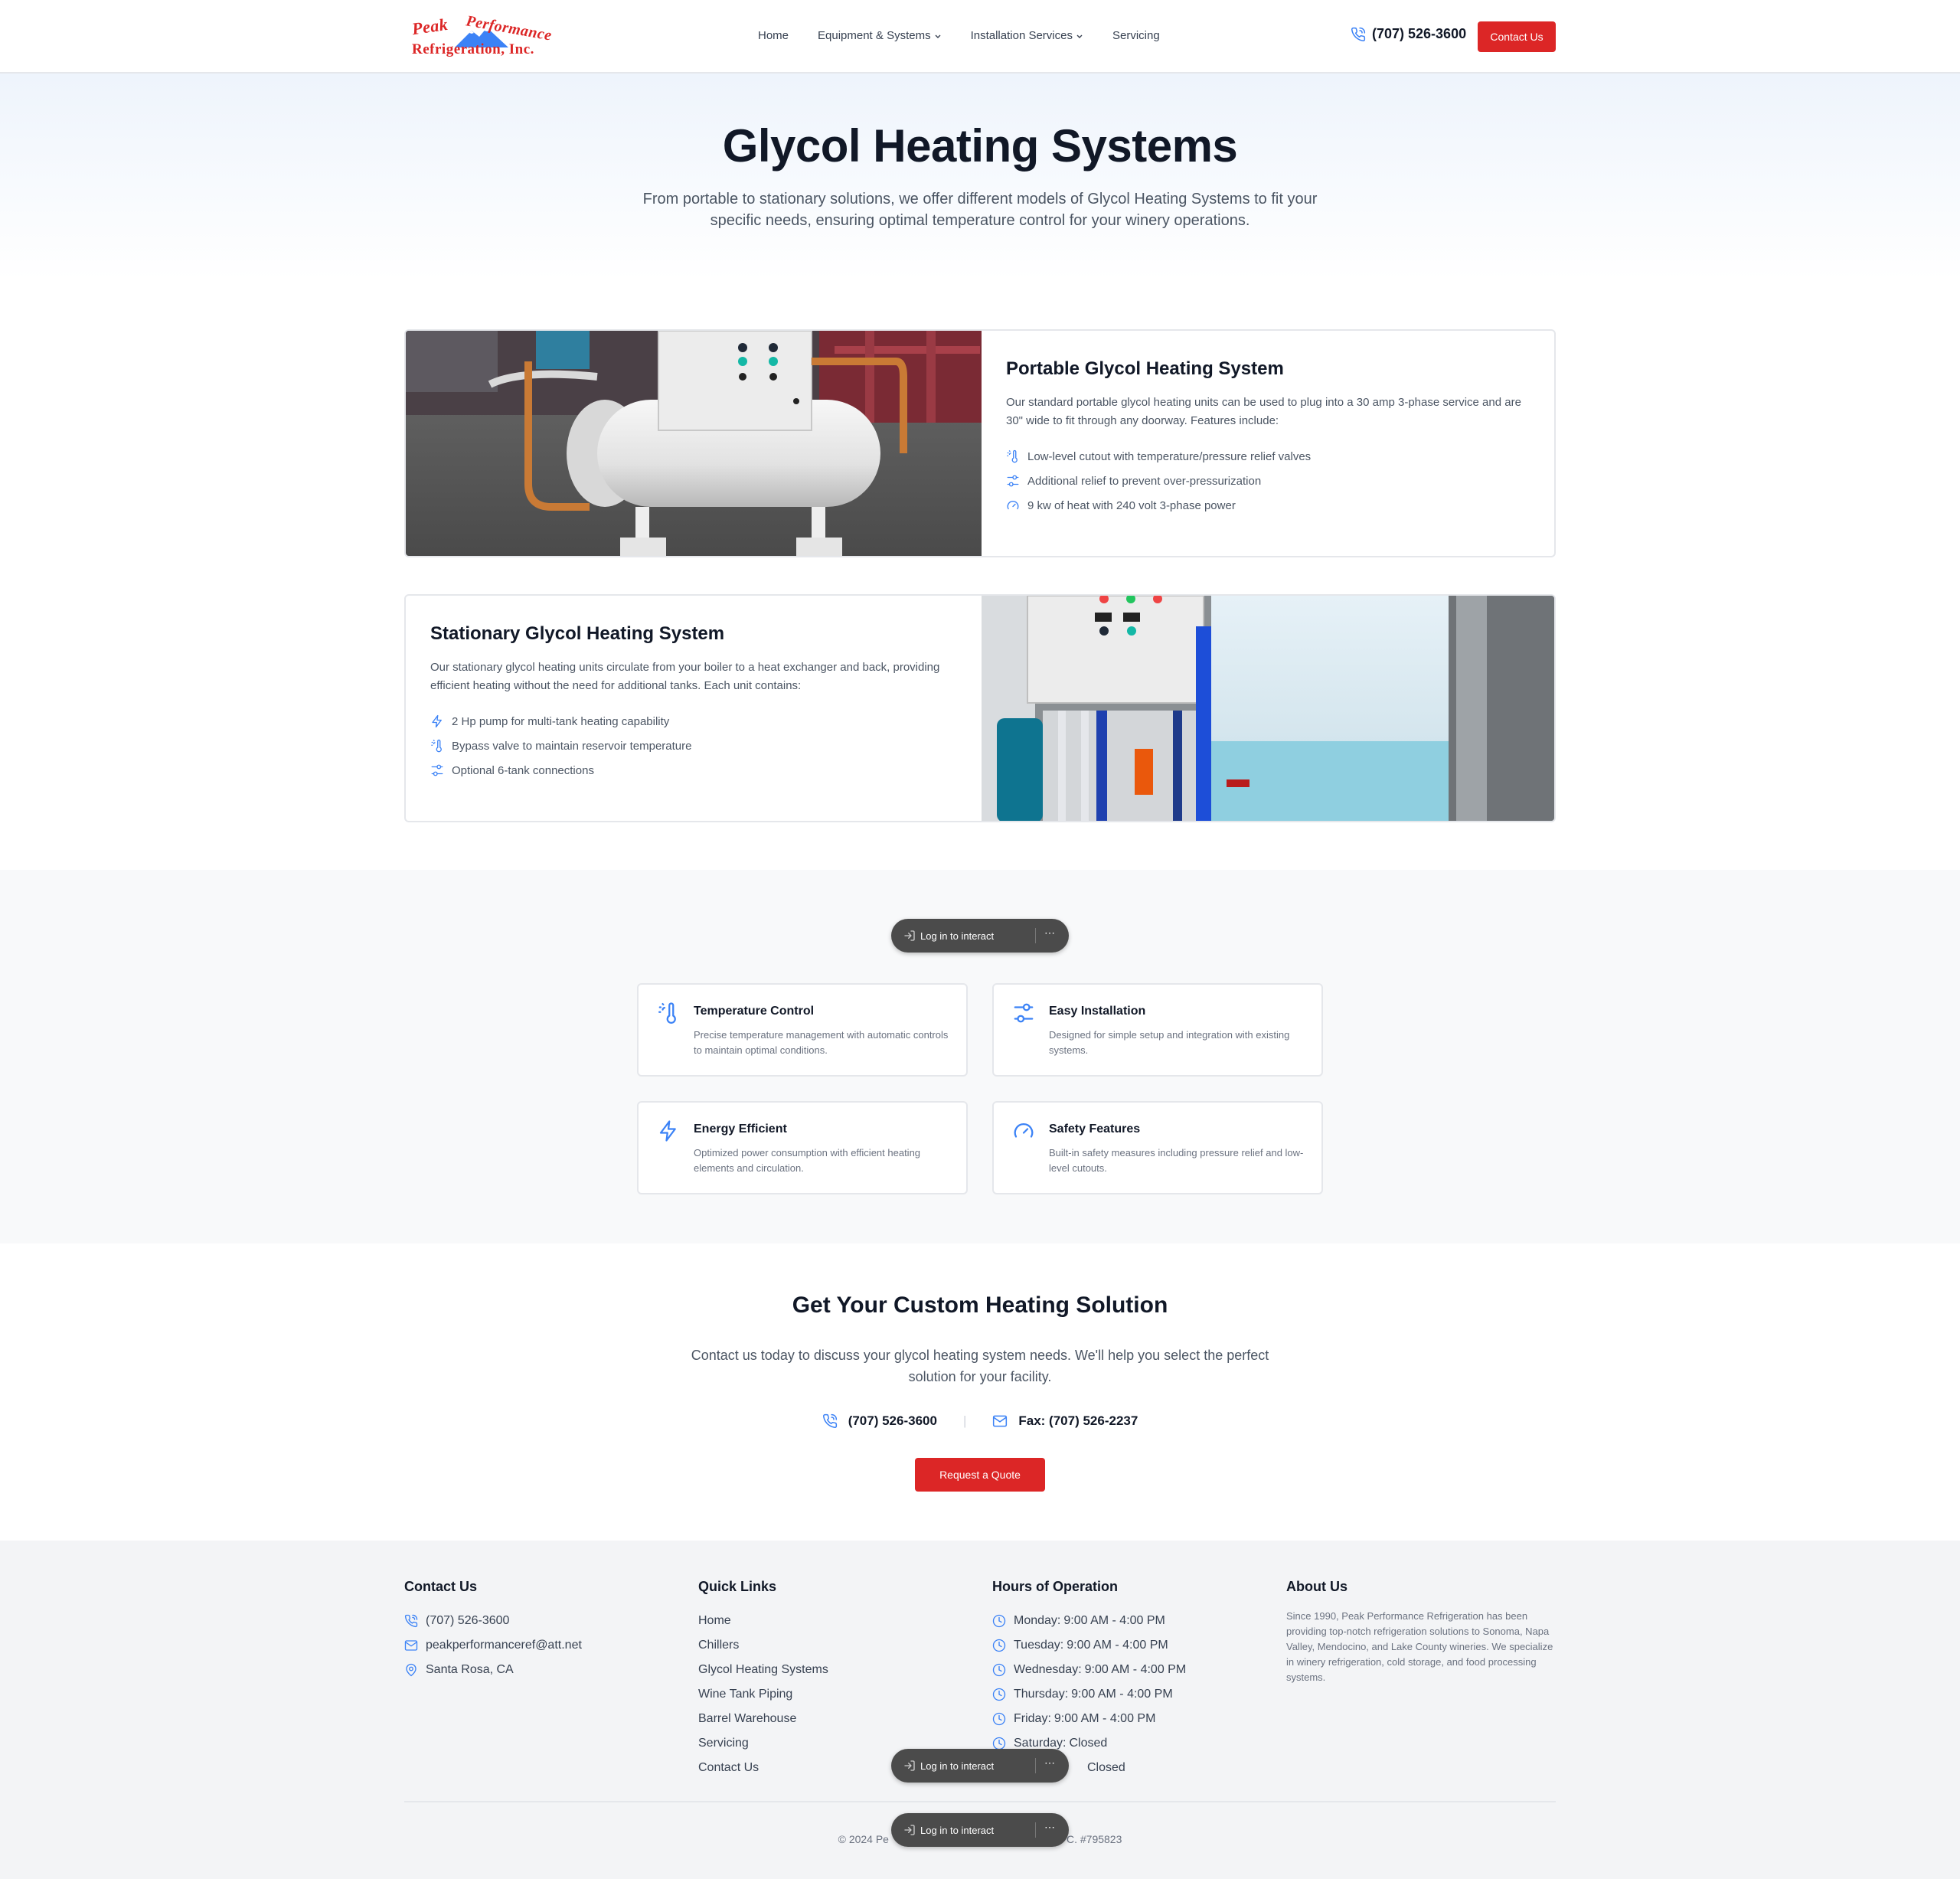 The image size is (1960, 1879). I want to click on list-item: 9 kw of heat with 240 volt 3-phase power, so click(1269, 505).